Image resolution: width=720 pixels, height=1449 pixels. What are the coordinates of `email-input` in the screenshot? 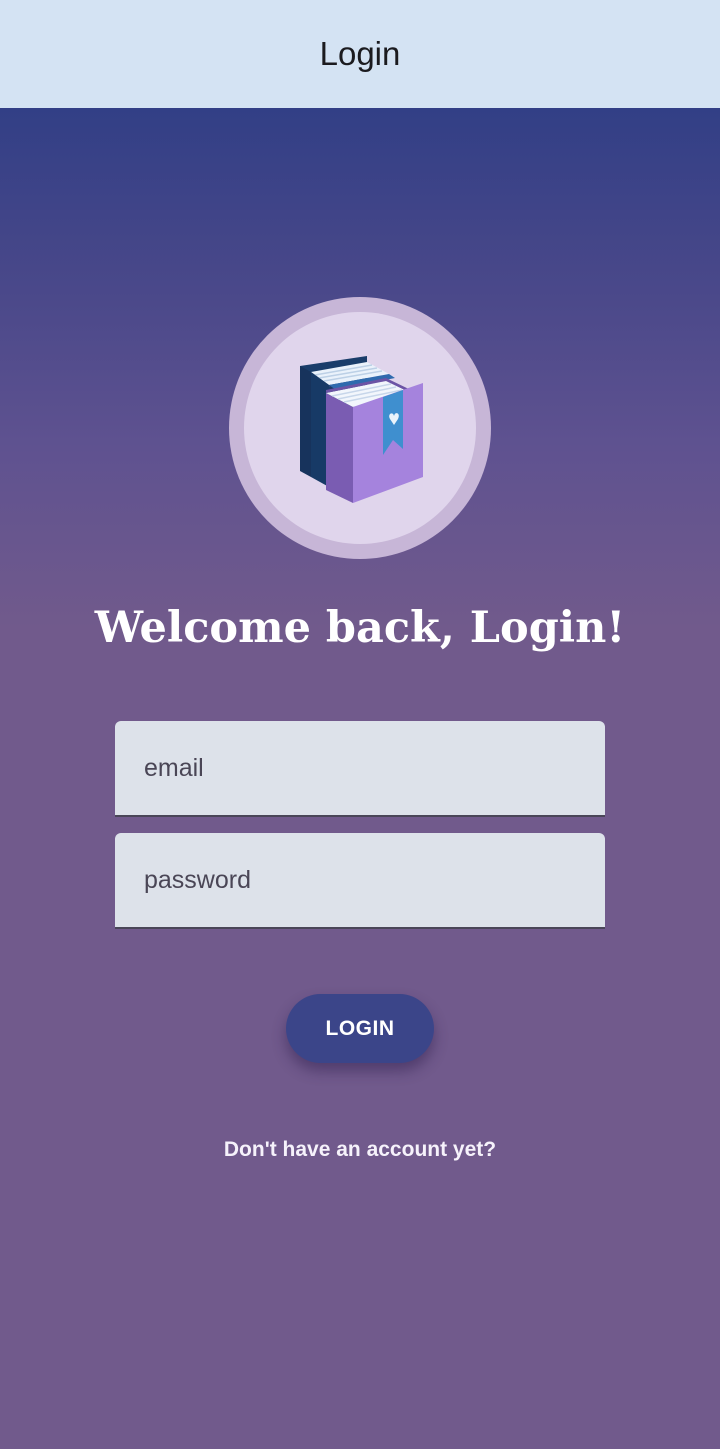 It's located at (360, 768).